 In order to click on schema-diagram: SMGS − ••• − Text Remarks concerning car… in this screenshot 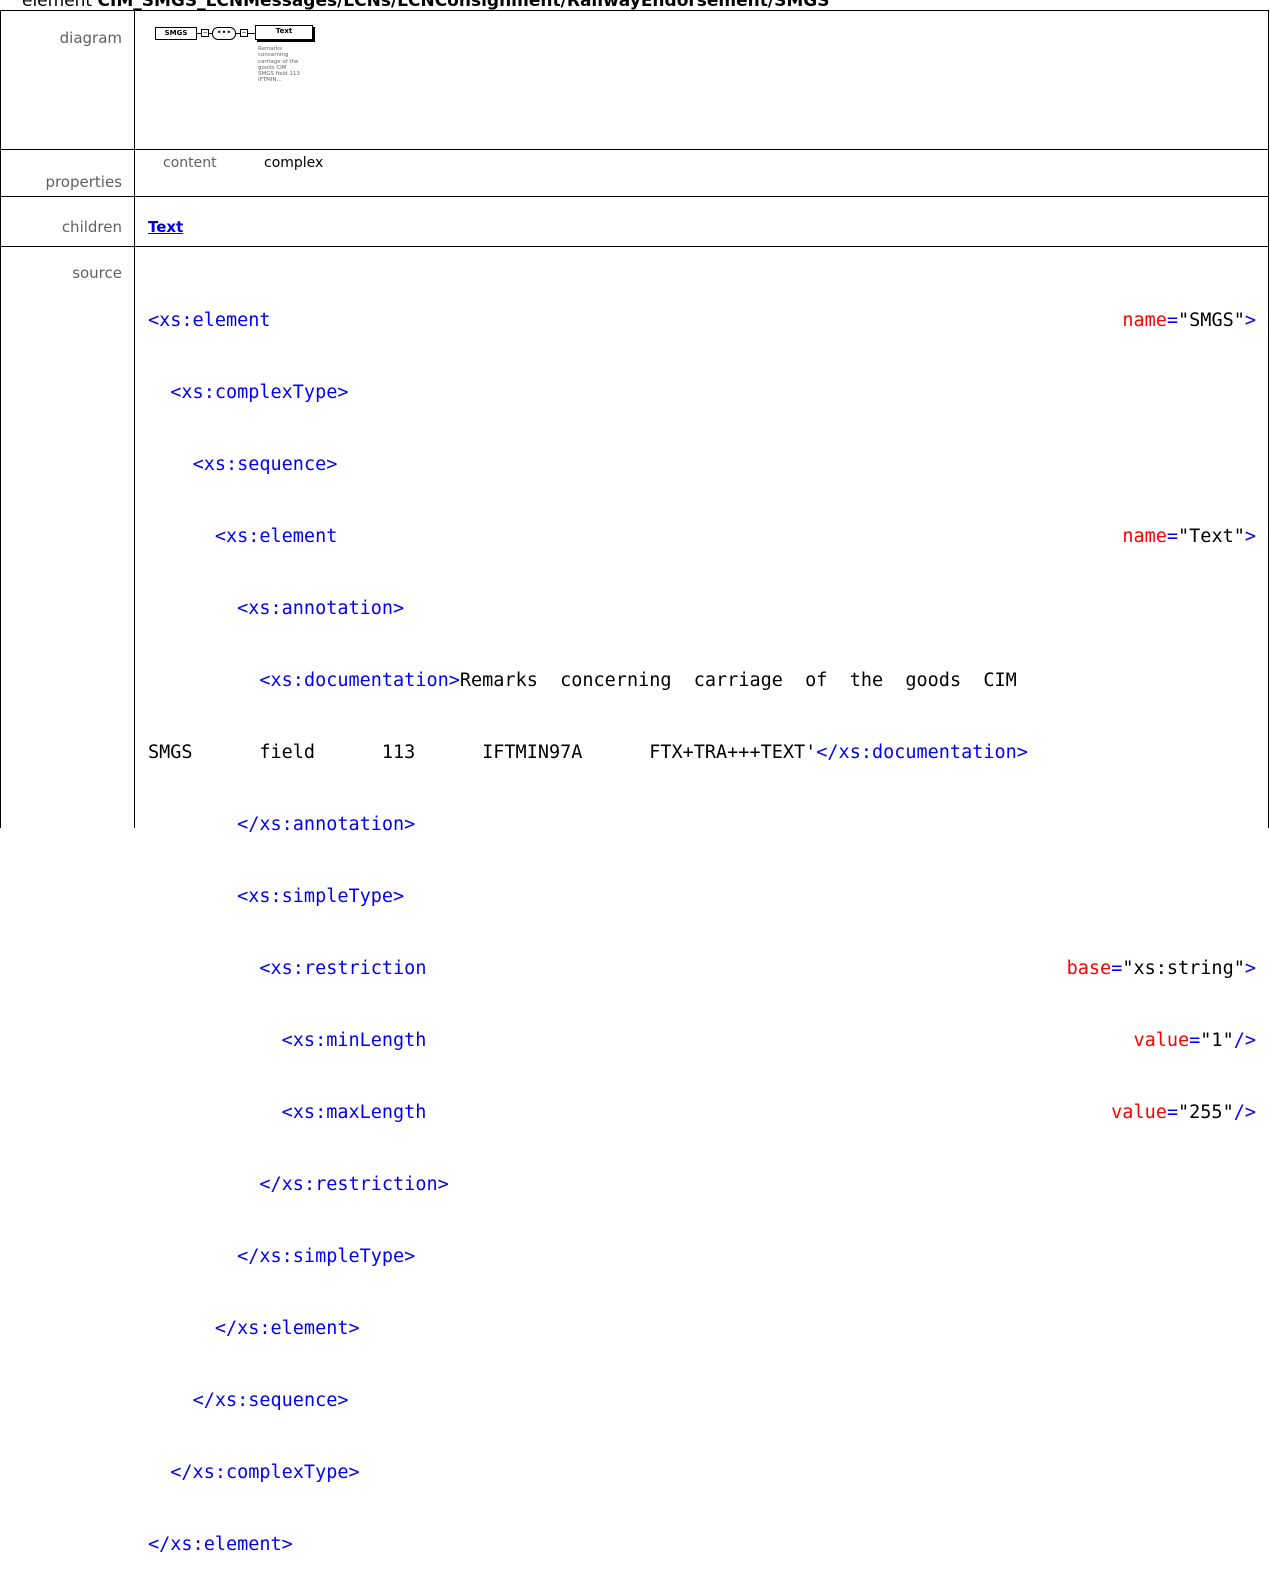, I will do `click(240, 81)`.